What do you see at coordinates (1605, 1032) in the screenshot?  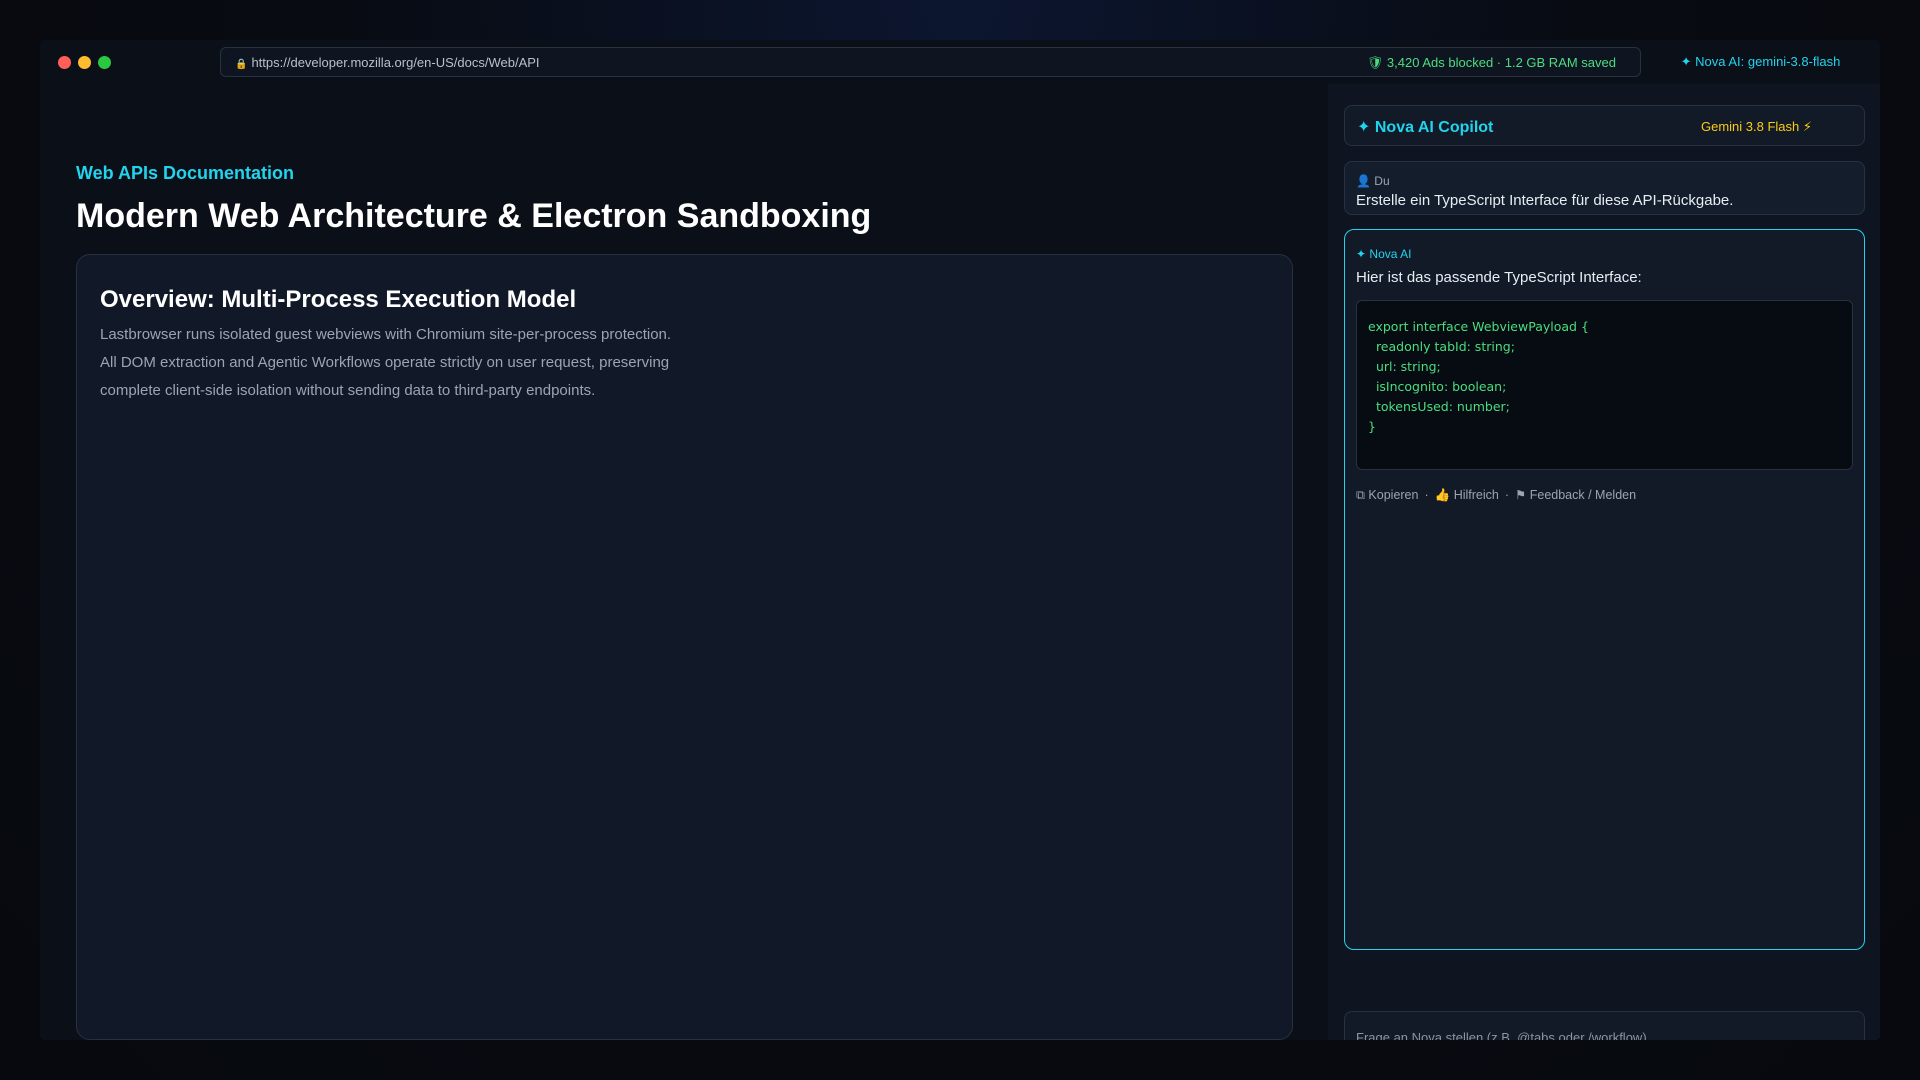 I see `prompt-input` at bounding box center [1605, 1032].